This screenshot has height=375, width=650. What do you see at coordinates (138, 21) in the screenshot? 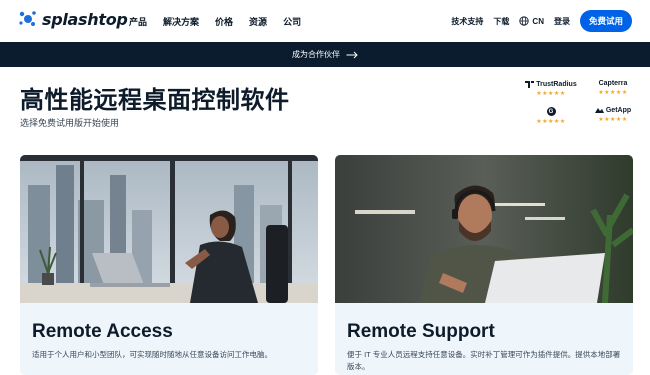
I see `nav-item-products: 产品` at bounding box center [138, 21].